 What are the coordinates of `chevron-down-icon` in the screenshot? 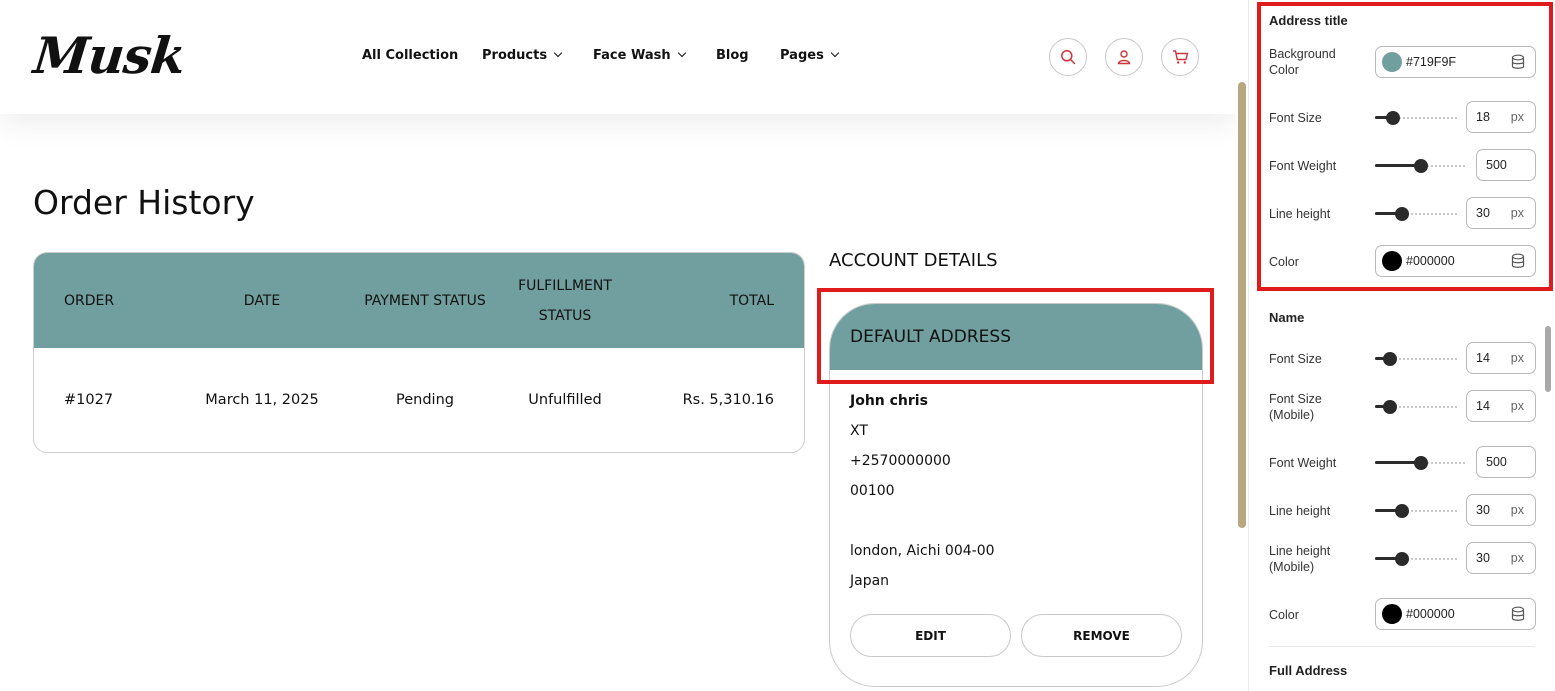 It's located at (681, 53).